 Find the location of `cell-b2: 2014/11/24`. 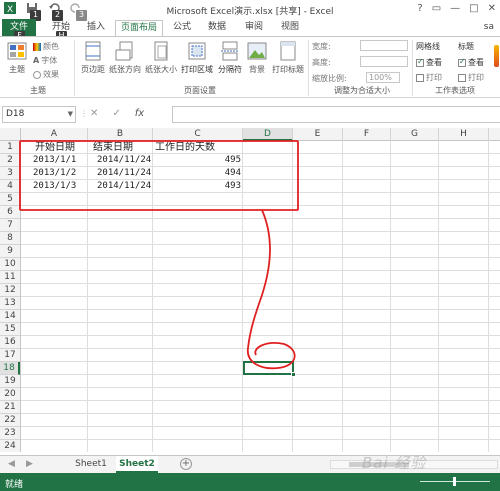

cell-b2: 2014/11/24 is located at coordinates (124, 160).